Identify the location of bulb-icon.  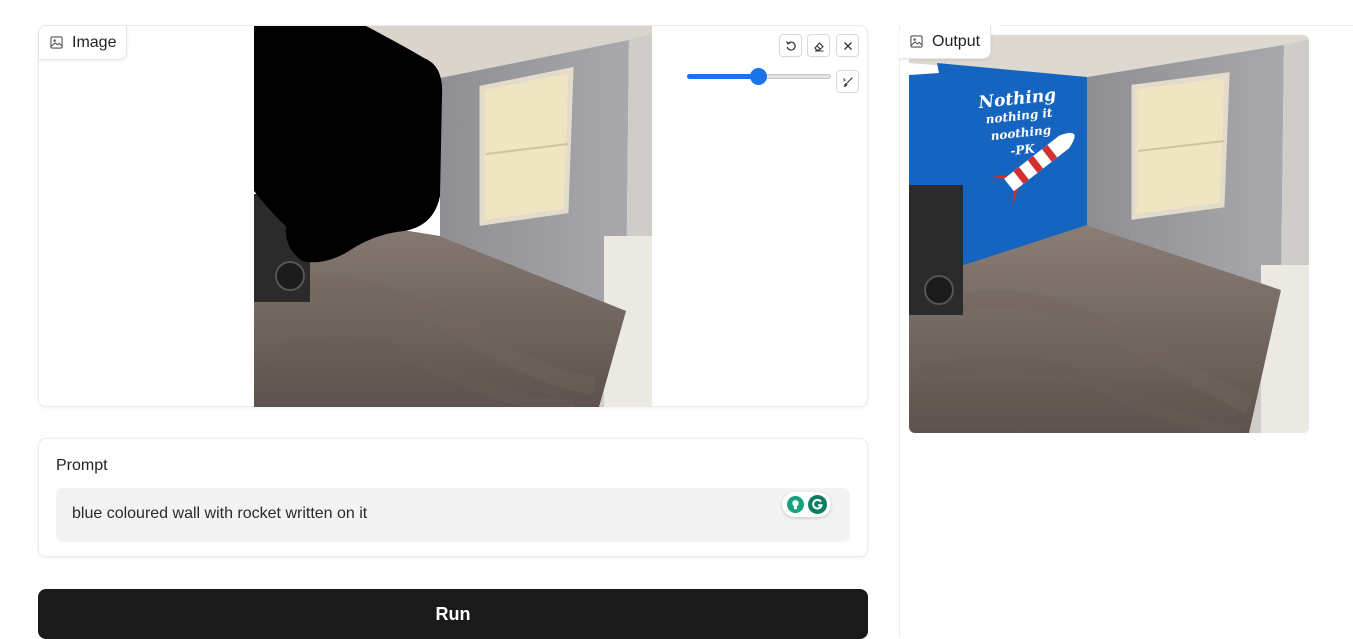
(795, 504).